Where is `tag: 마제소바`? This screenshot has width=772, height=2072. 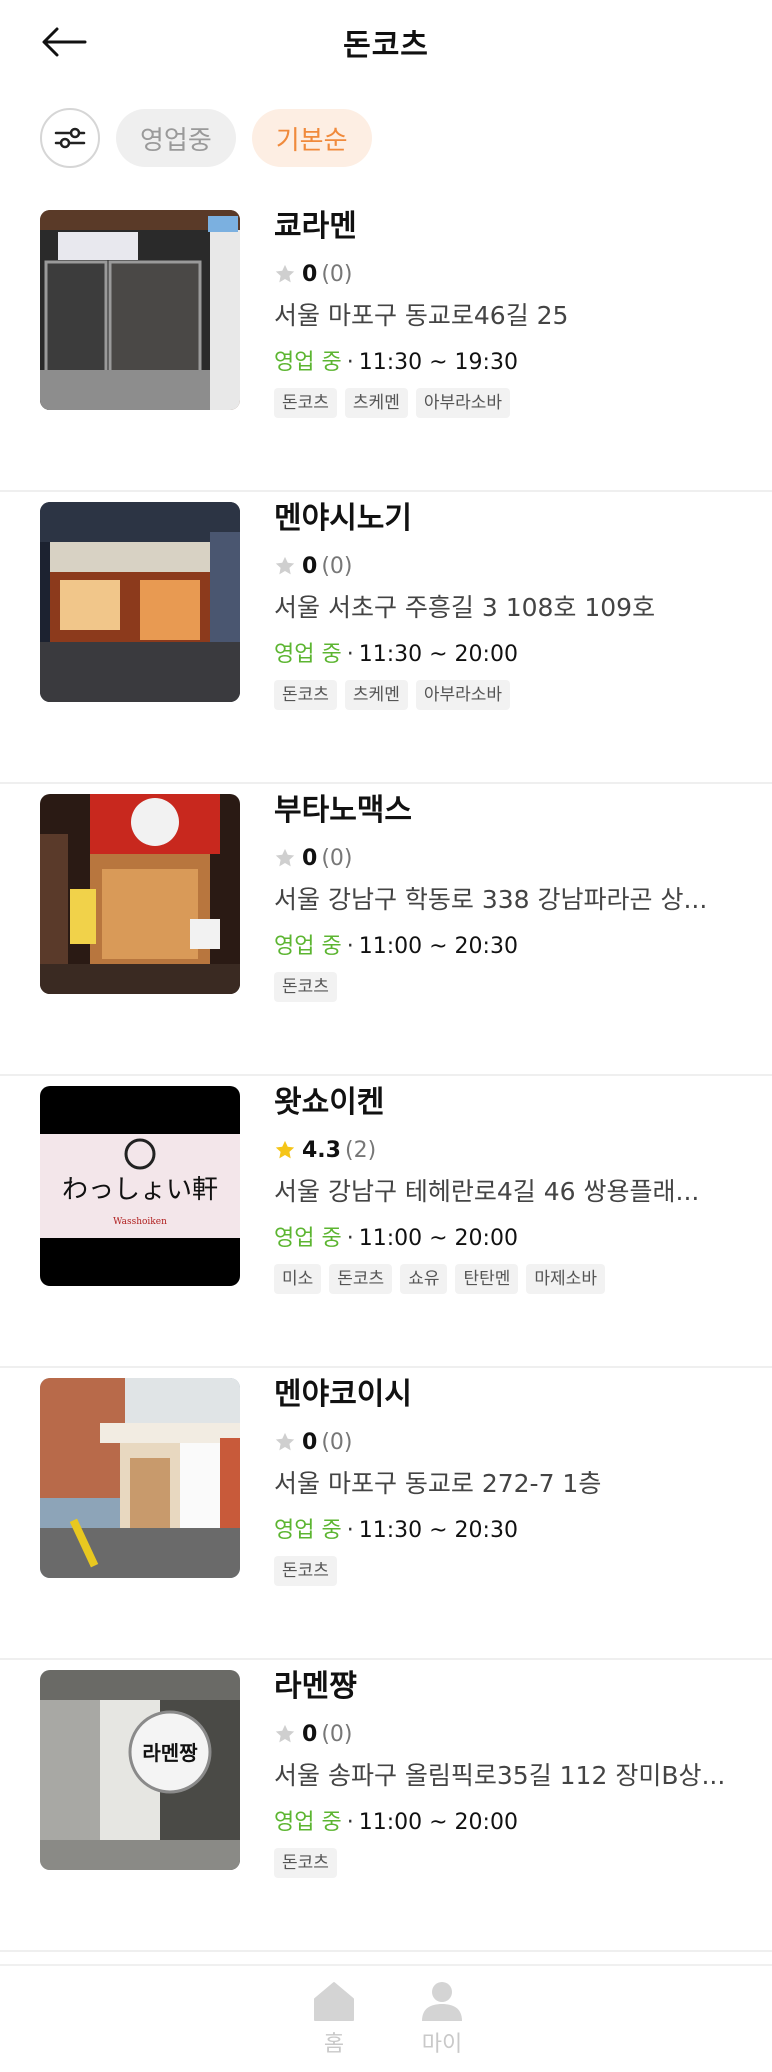 tag: 마제소바 is located at coordinates (565, 1279).